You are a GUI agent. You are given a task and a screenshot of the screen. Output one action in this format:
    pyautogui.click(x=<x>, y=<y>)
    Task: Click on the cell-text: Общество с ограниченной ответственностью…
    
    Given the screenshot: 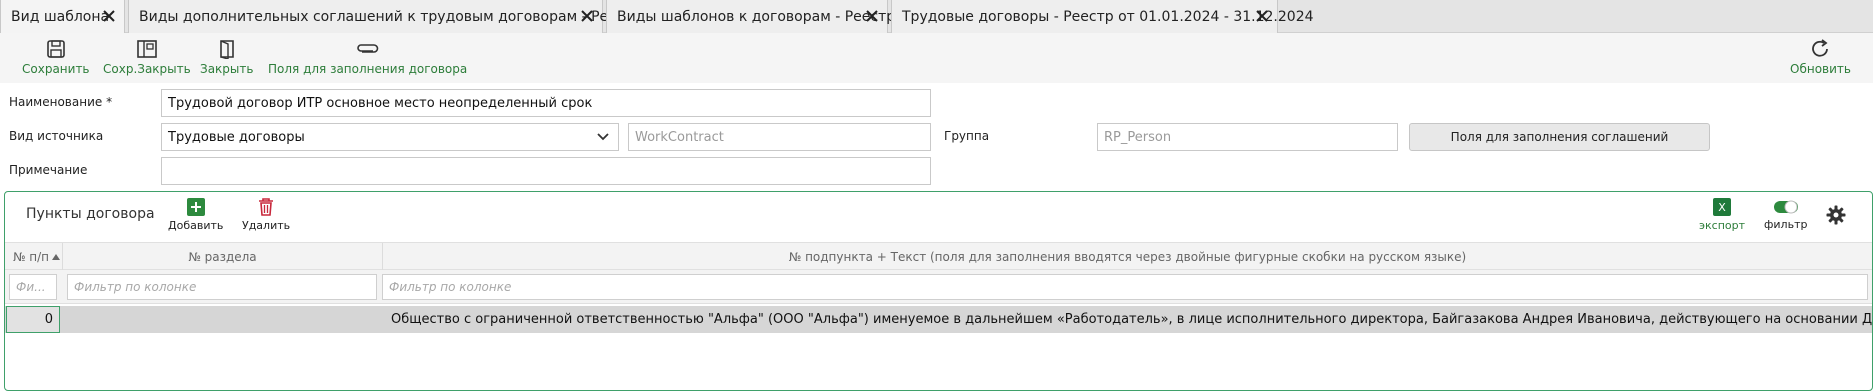 What is the action you would take?
    pyautogui.click(x=1127, y=319)
    